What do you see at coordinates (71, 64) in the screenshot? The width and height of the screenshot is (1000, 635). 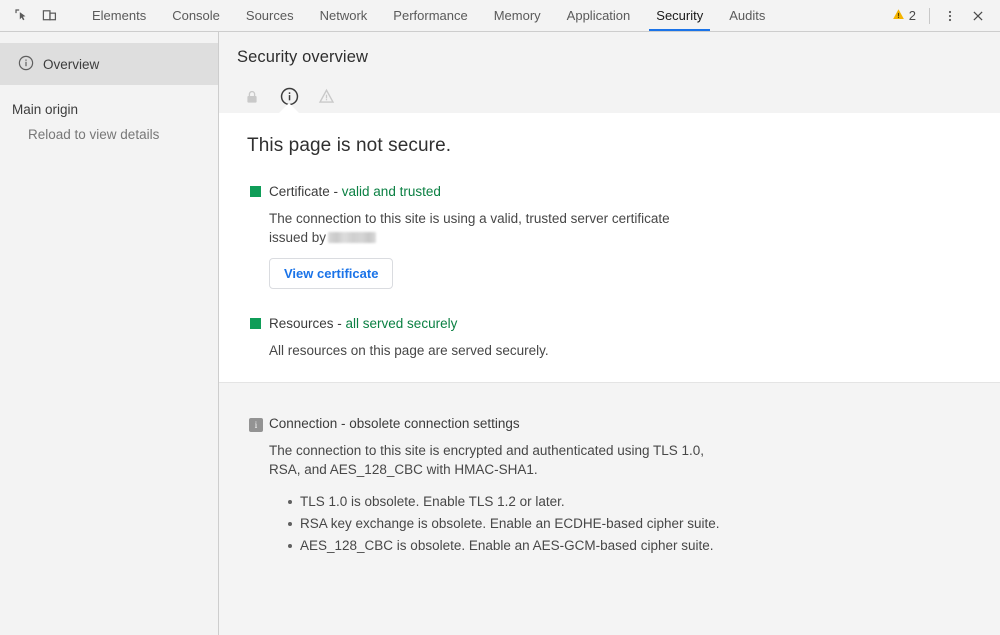 I see `sidebar-item-overview-label: Overview` at bounding box center [71, 64].